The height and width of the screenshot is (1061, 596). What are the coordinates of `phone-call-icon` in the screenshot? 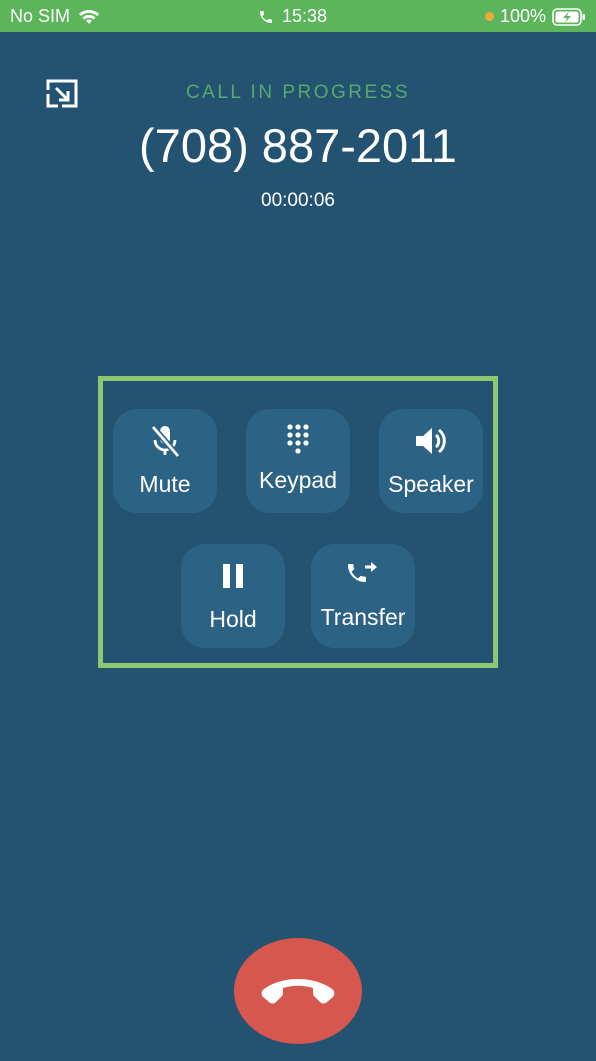 It's located at (266, 16).